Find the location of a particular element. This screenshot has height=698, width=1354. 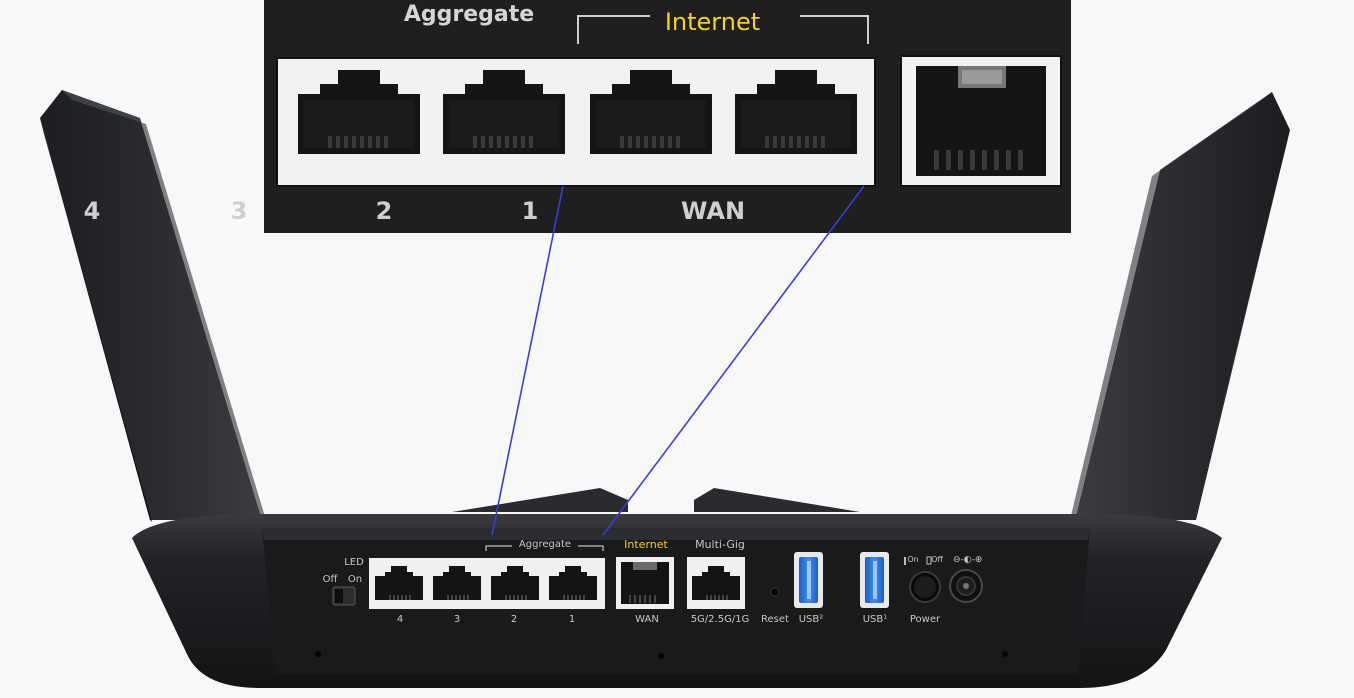

usb2-label: USB² is located at coordinates (811, 619).